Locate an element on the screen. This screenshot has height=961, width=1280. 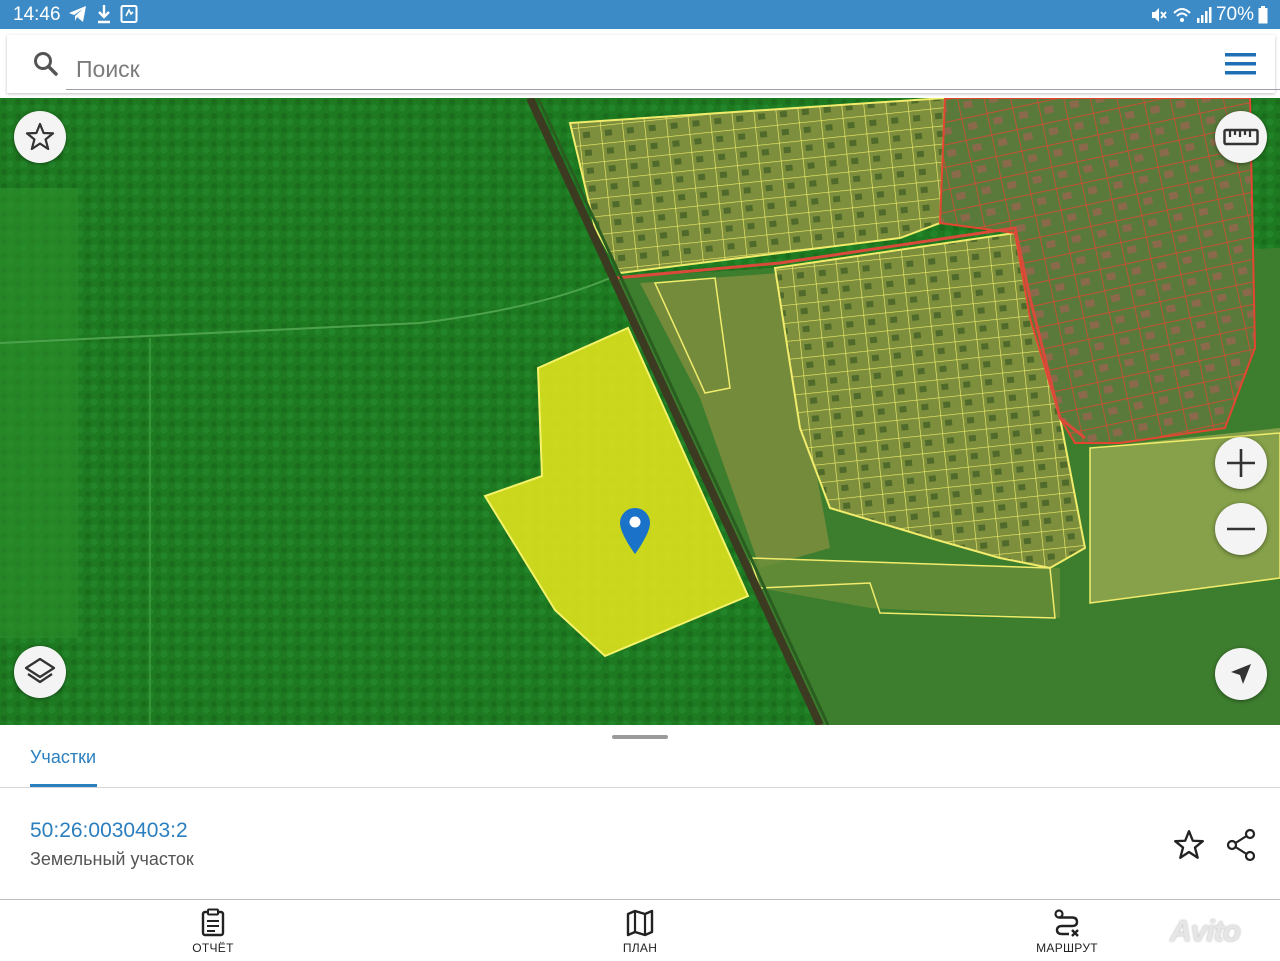
route-icon is located at coordinates (1066, 923).